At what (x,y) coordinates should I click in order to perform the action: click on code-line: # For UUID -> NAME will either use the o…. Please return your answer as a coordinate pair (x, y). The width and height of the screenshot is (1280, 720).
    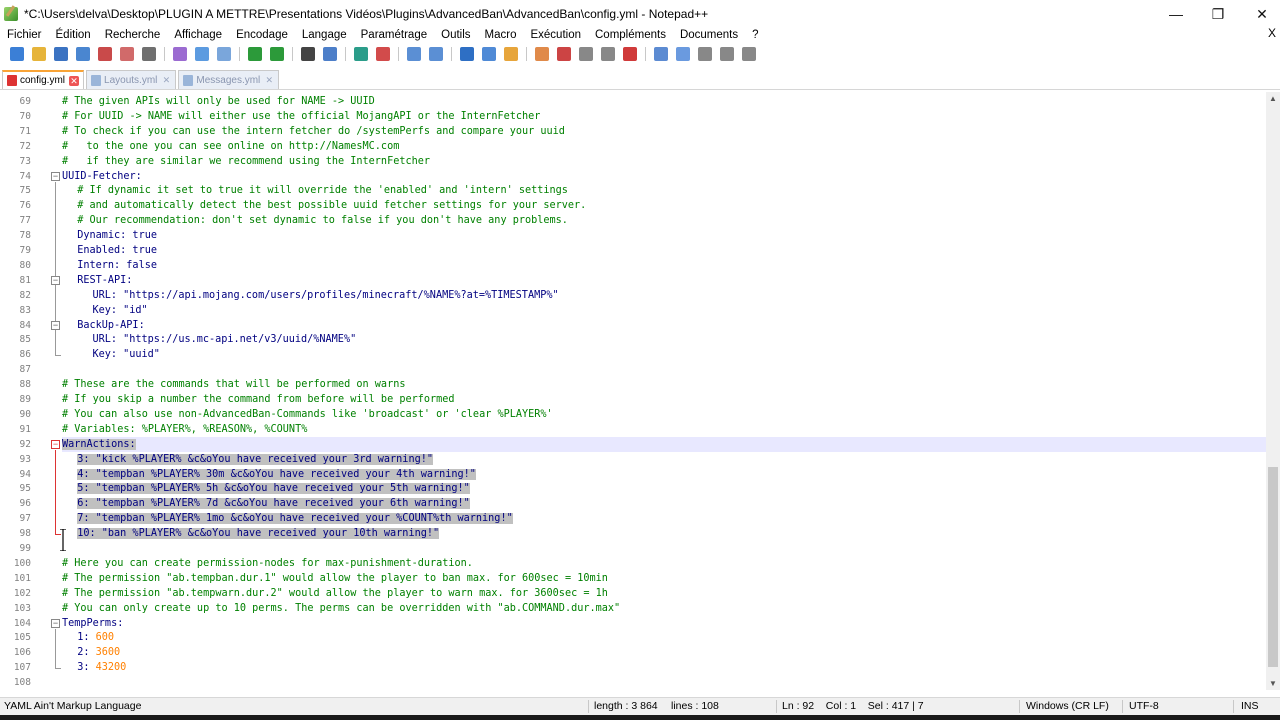
    Looking at the image, I should click on (301, 116).